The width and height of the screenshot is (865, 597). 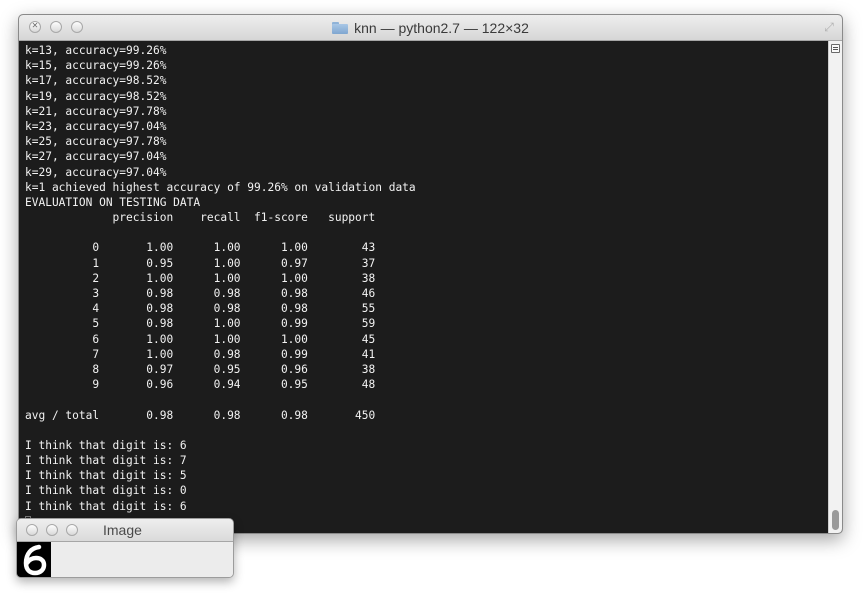 What do you see at coordinates (200, 278) in the screenshot?
I see `terminal-line: 2 1.00 1.00 1.00 38` at bounding box center [200, 278].